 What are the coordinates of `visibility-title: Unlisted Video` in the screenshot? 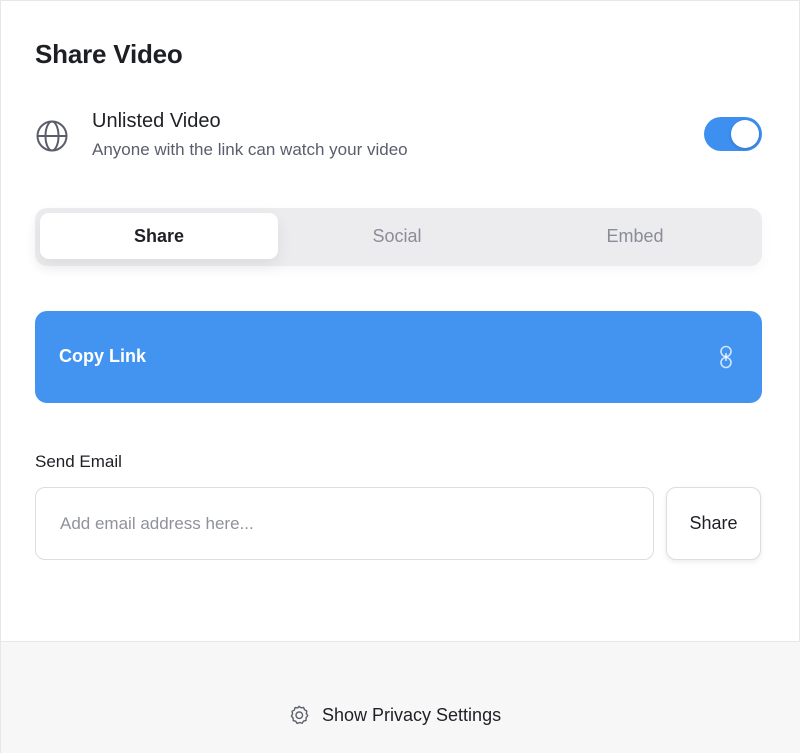 It's located at (156, 121).